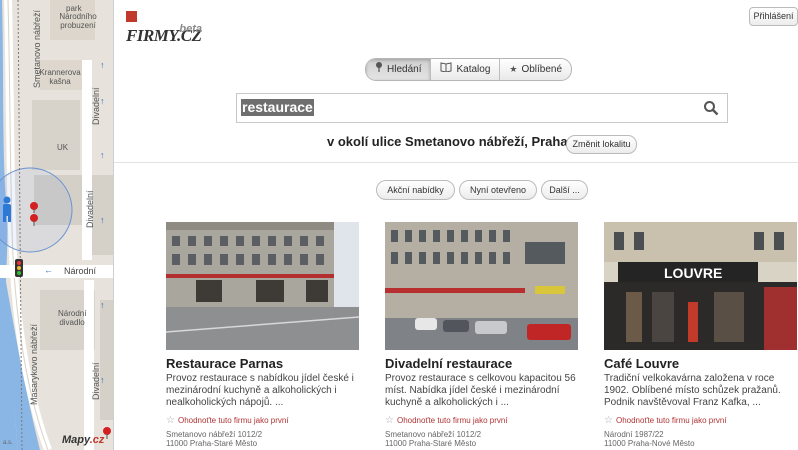  Describe the element at coordinates (693, 273) in the screenshot. I see `louvre-sign: LOUVRE` at that location.